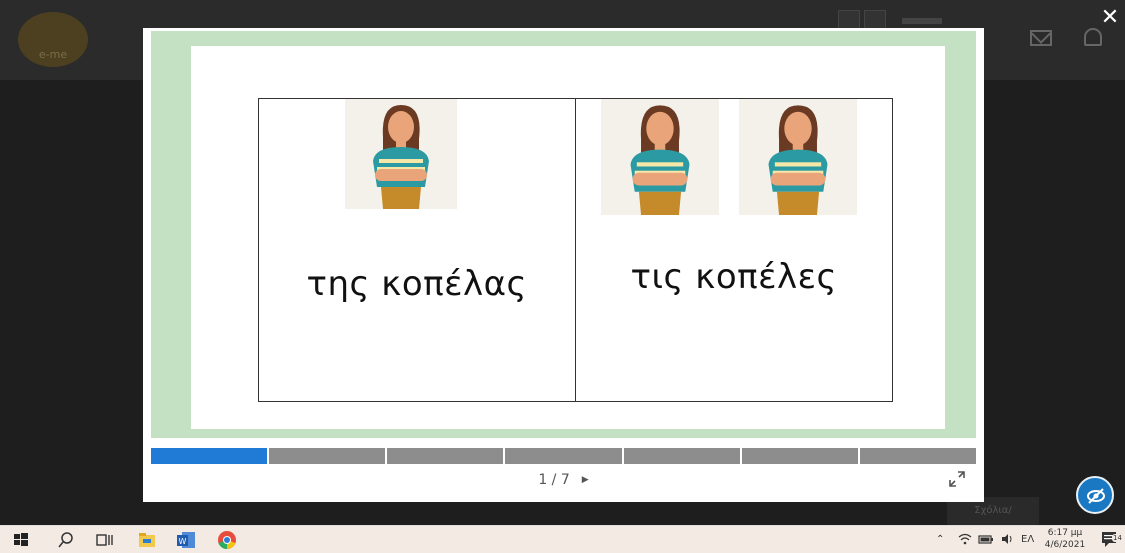 This screenshot has height=553, width=1125. What do you see at coordinates (183, 541) in the screenshot?
I see `svg-text: W` at bounding box center [183, 541].